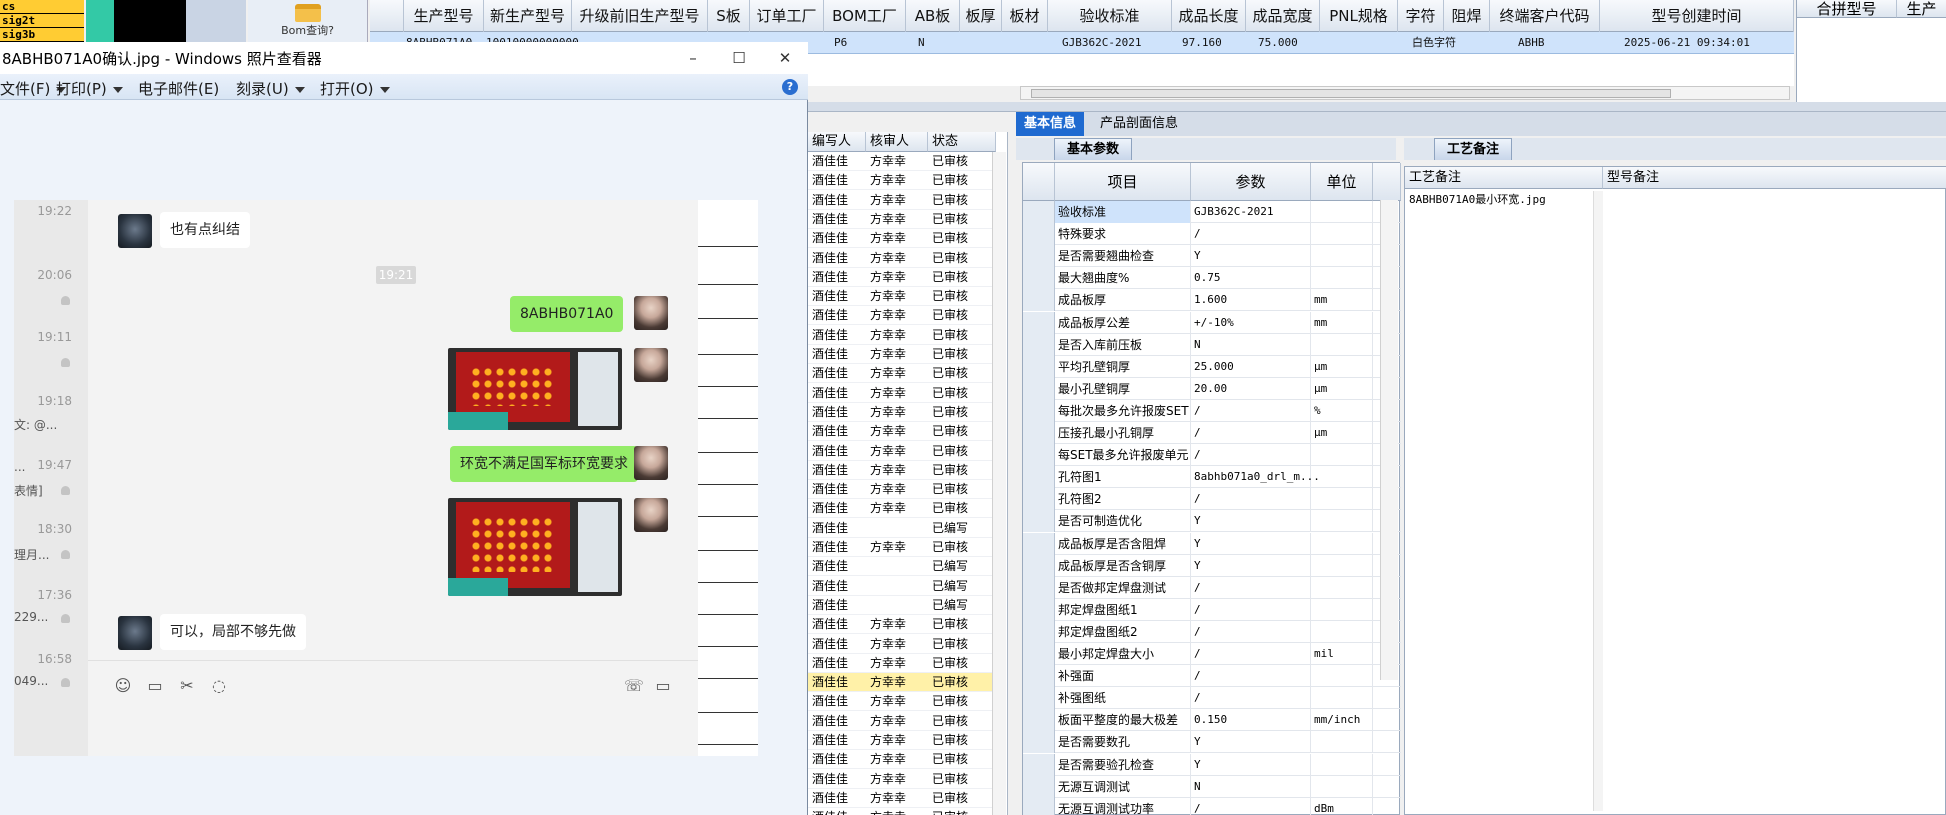 This screenshot has height=815, width=1946. Describe the element at coordinates (1502, 199) in the screenshot. I see `craft-note-value: 8ABHB071A0最小环宽.jpg` at that location.